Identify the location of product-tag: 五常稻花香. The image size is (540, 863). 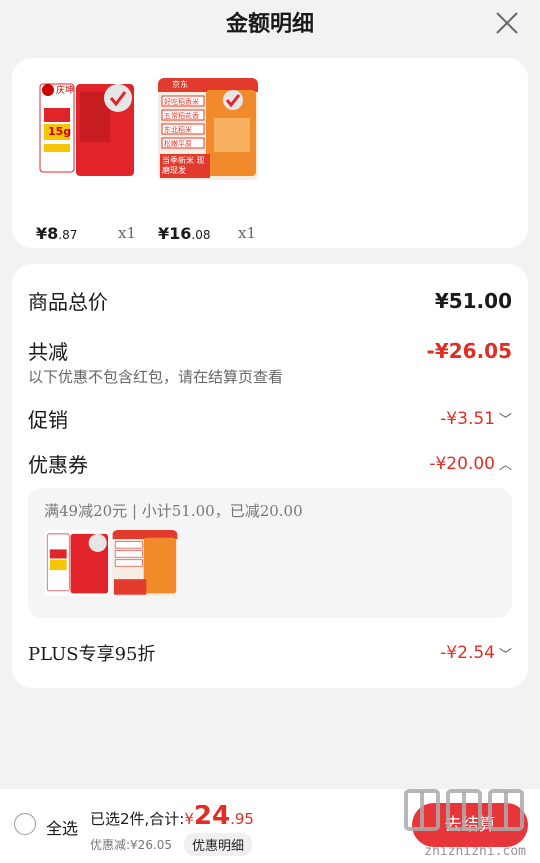
(181, 116).